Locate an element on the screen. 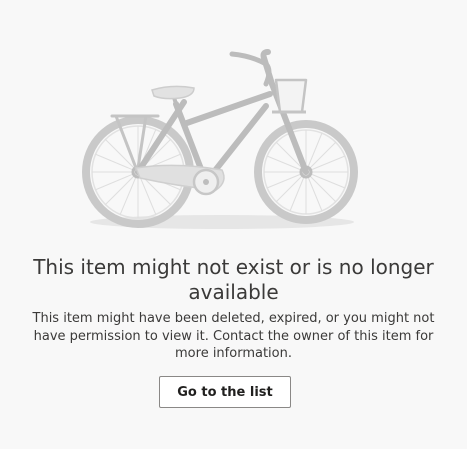 This screenshot has height=449, width=467. bicycle-frame is located at coordinates (222, 117).